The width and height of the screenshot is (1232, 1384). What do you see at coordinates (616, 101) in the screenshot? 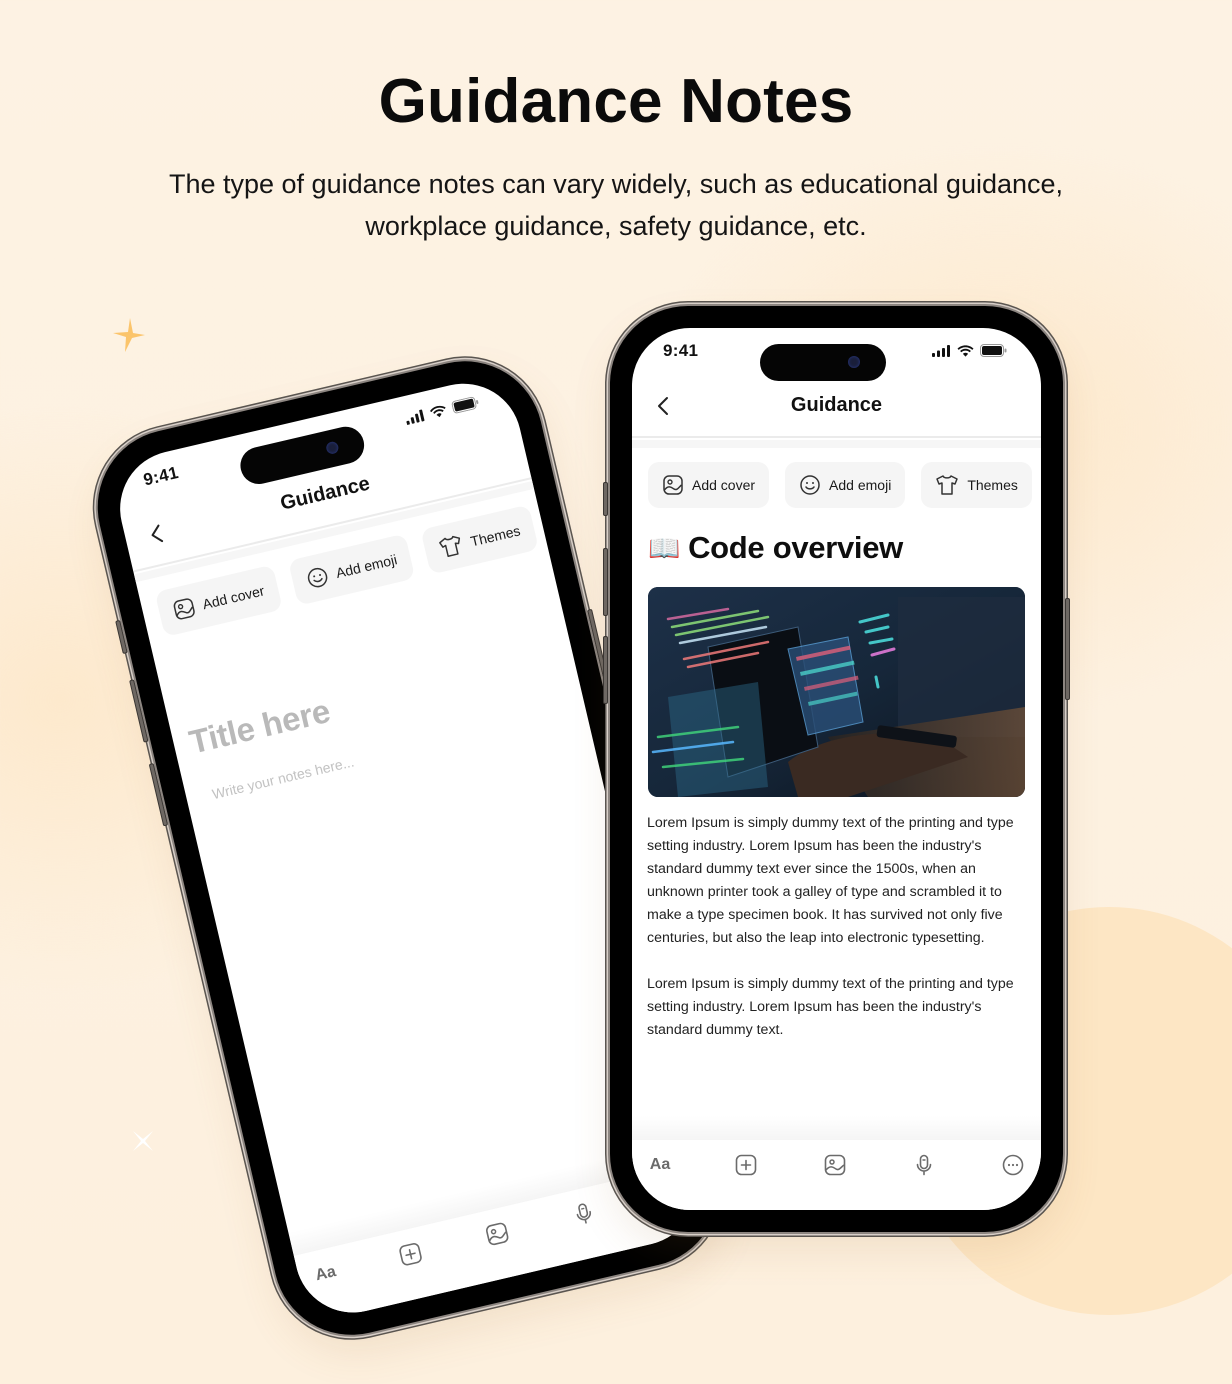
I see `page-title: Guidance Notes` at bounding box center [616, 101].